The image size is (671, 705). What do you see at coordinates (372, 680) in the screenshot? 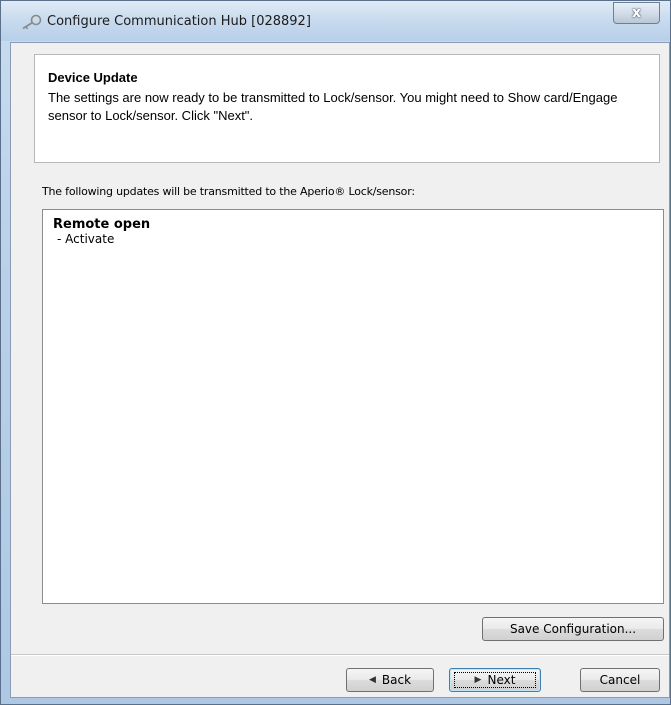
I see `triangle-left-icon: ◀` at bounding box center [372, 680].